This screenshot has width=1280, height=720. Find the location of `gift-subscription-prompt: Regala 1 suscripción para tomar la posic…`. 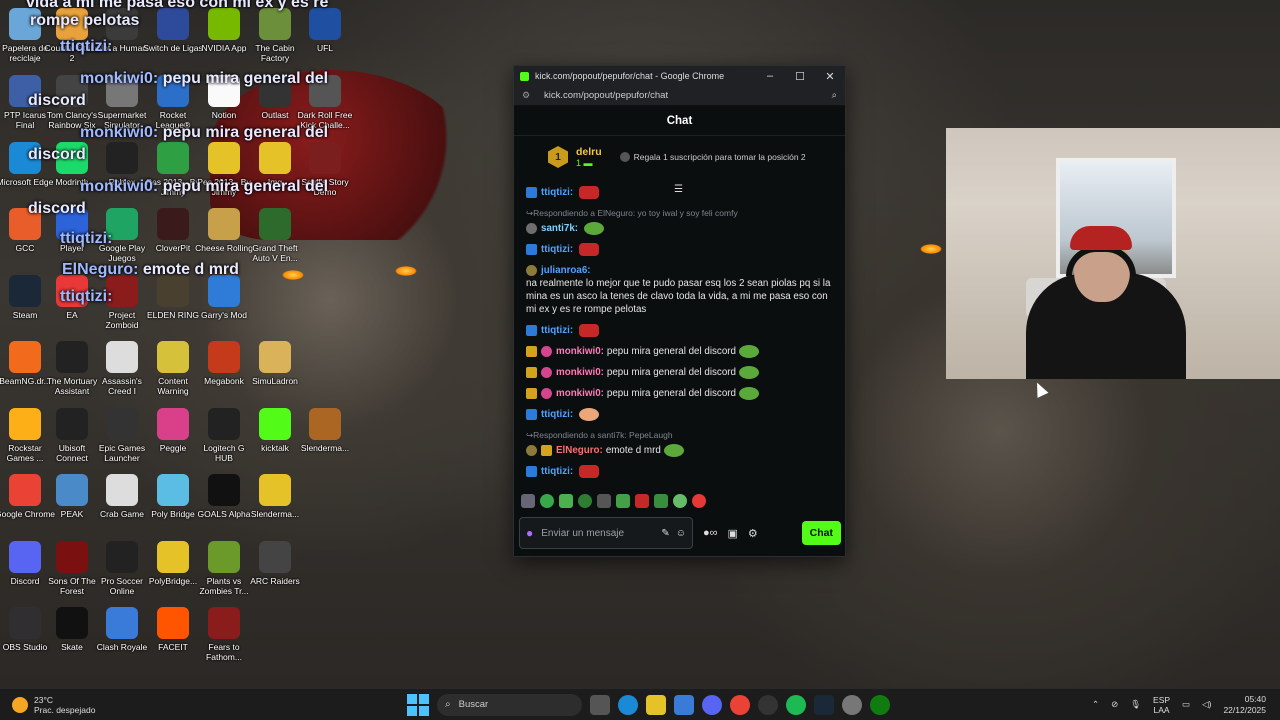

gift-subscription-prompt: Regala 1 suscripción para tomar la posic… is located at coordinates (712, 157).